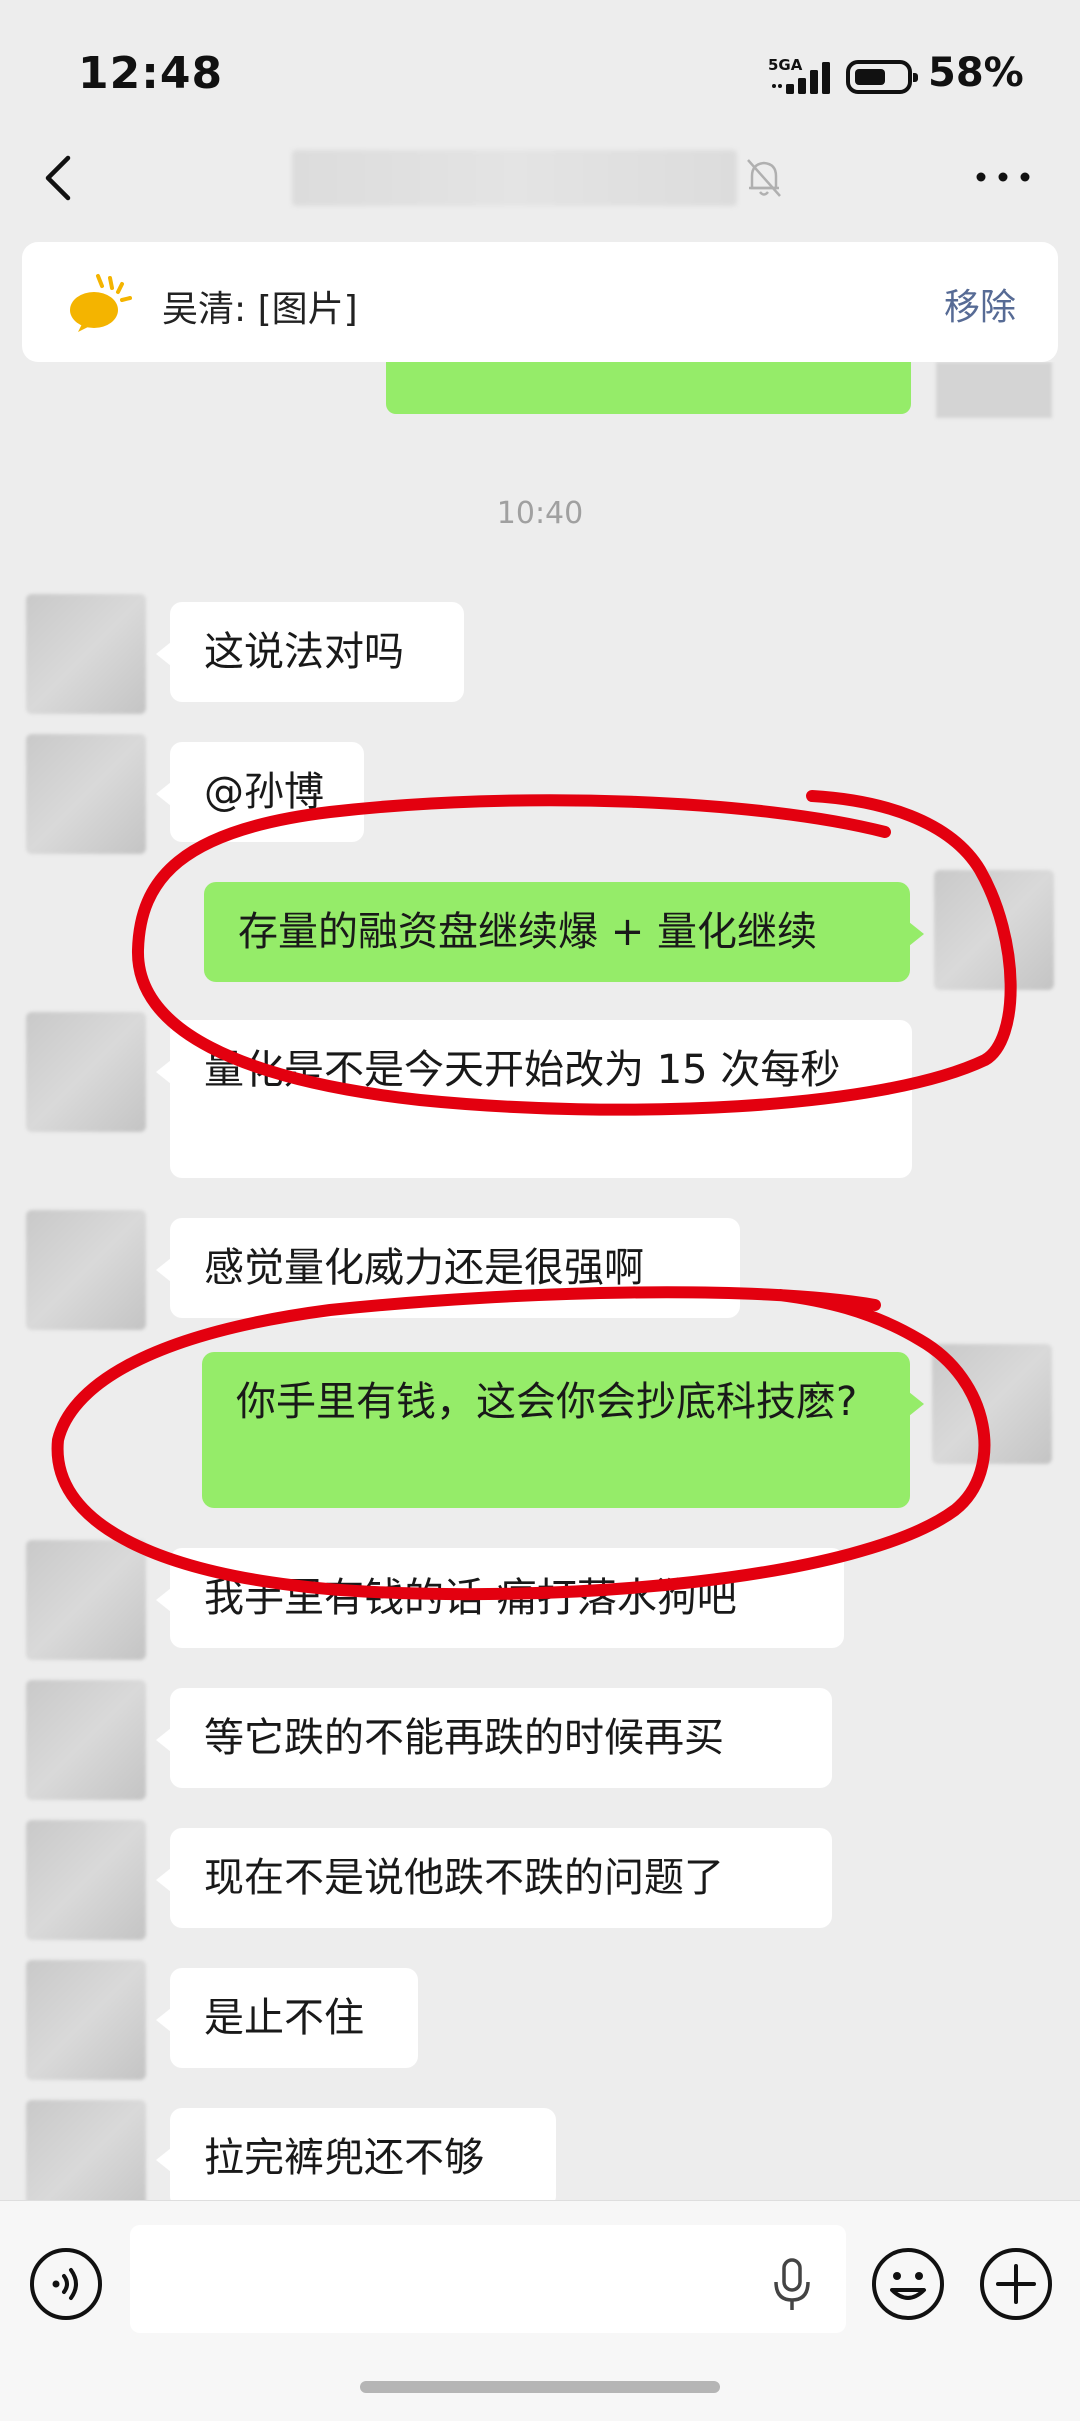  What do you see at coordinates (260, 309) in the screenshot?
I see `pinned-message-text: 吴清: [图片]` at bounding box center [260, 309].